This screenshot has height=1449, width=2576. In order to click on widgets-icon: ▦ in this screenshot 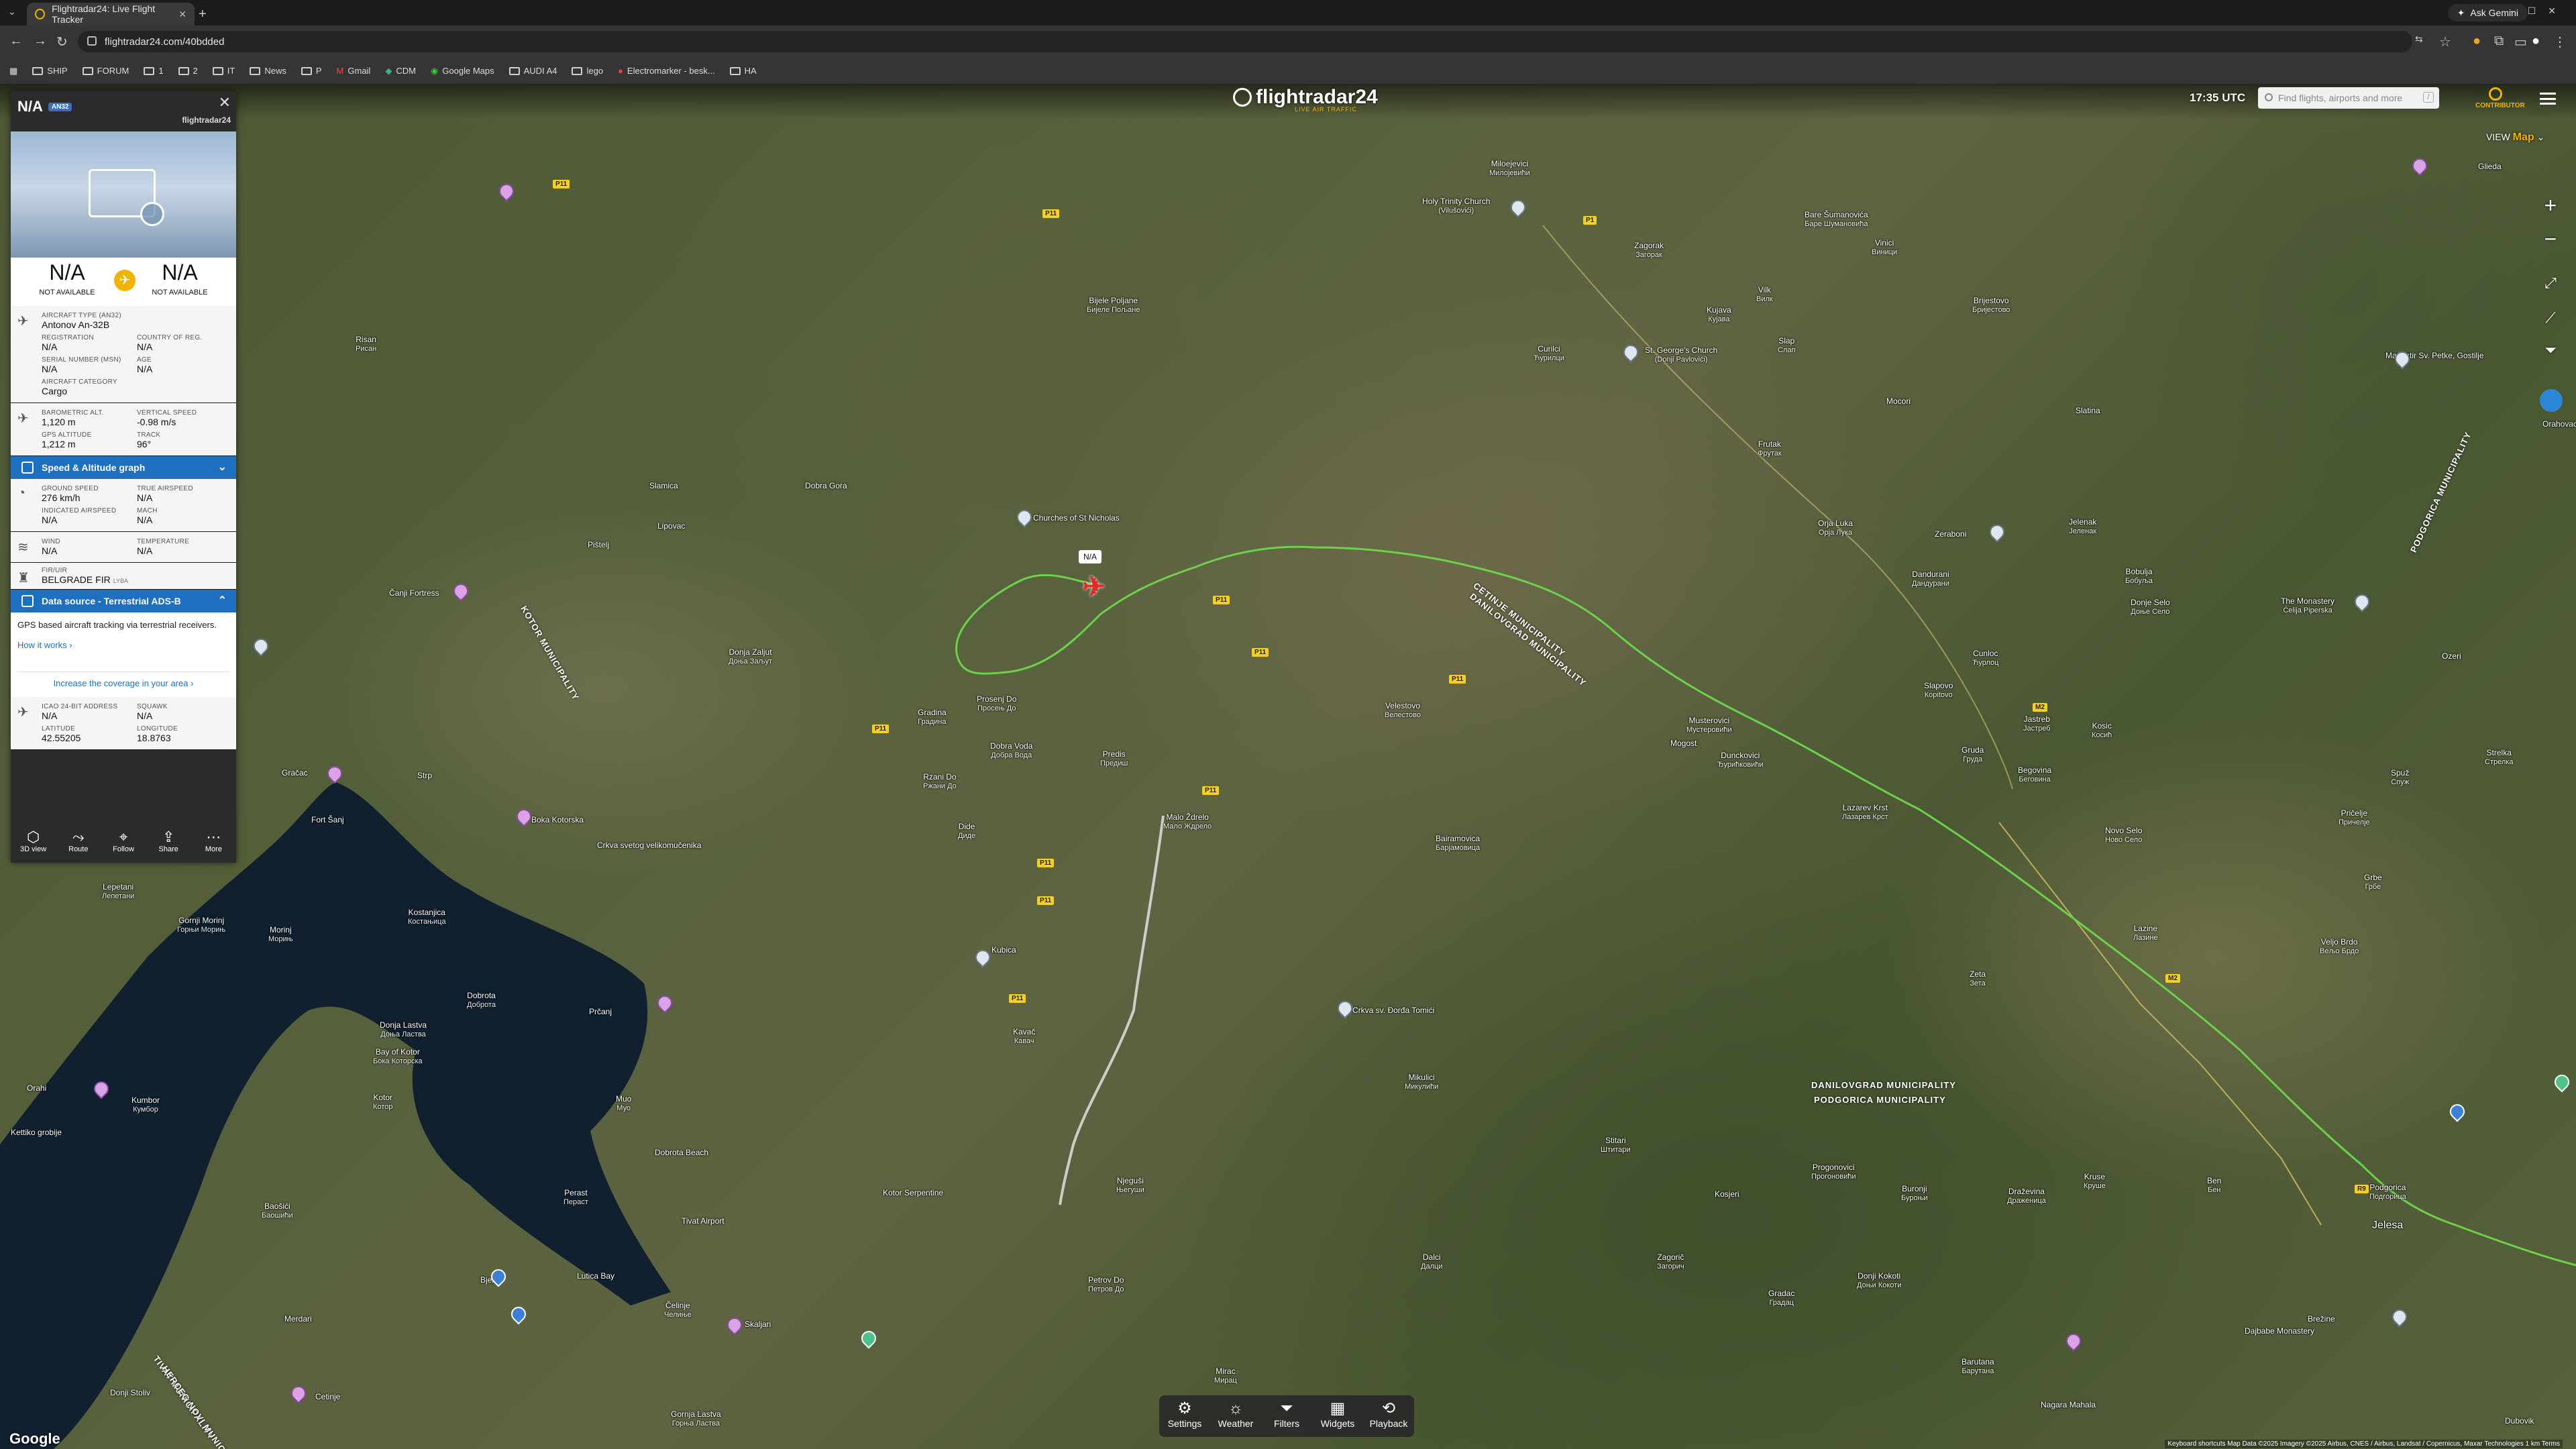, I will do `click(1338, 1408)`.